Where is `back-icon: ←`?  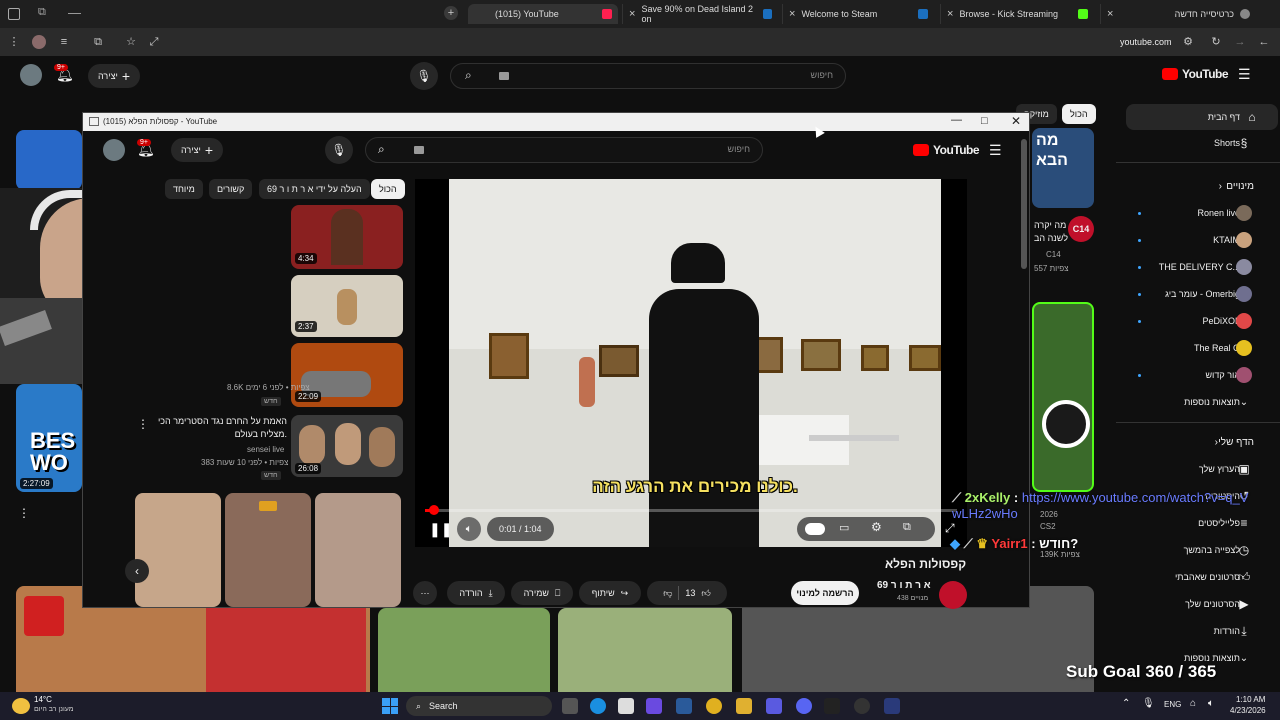 back-icon: ← is located at coordinates (1264, 42).